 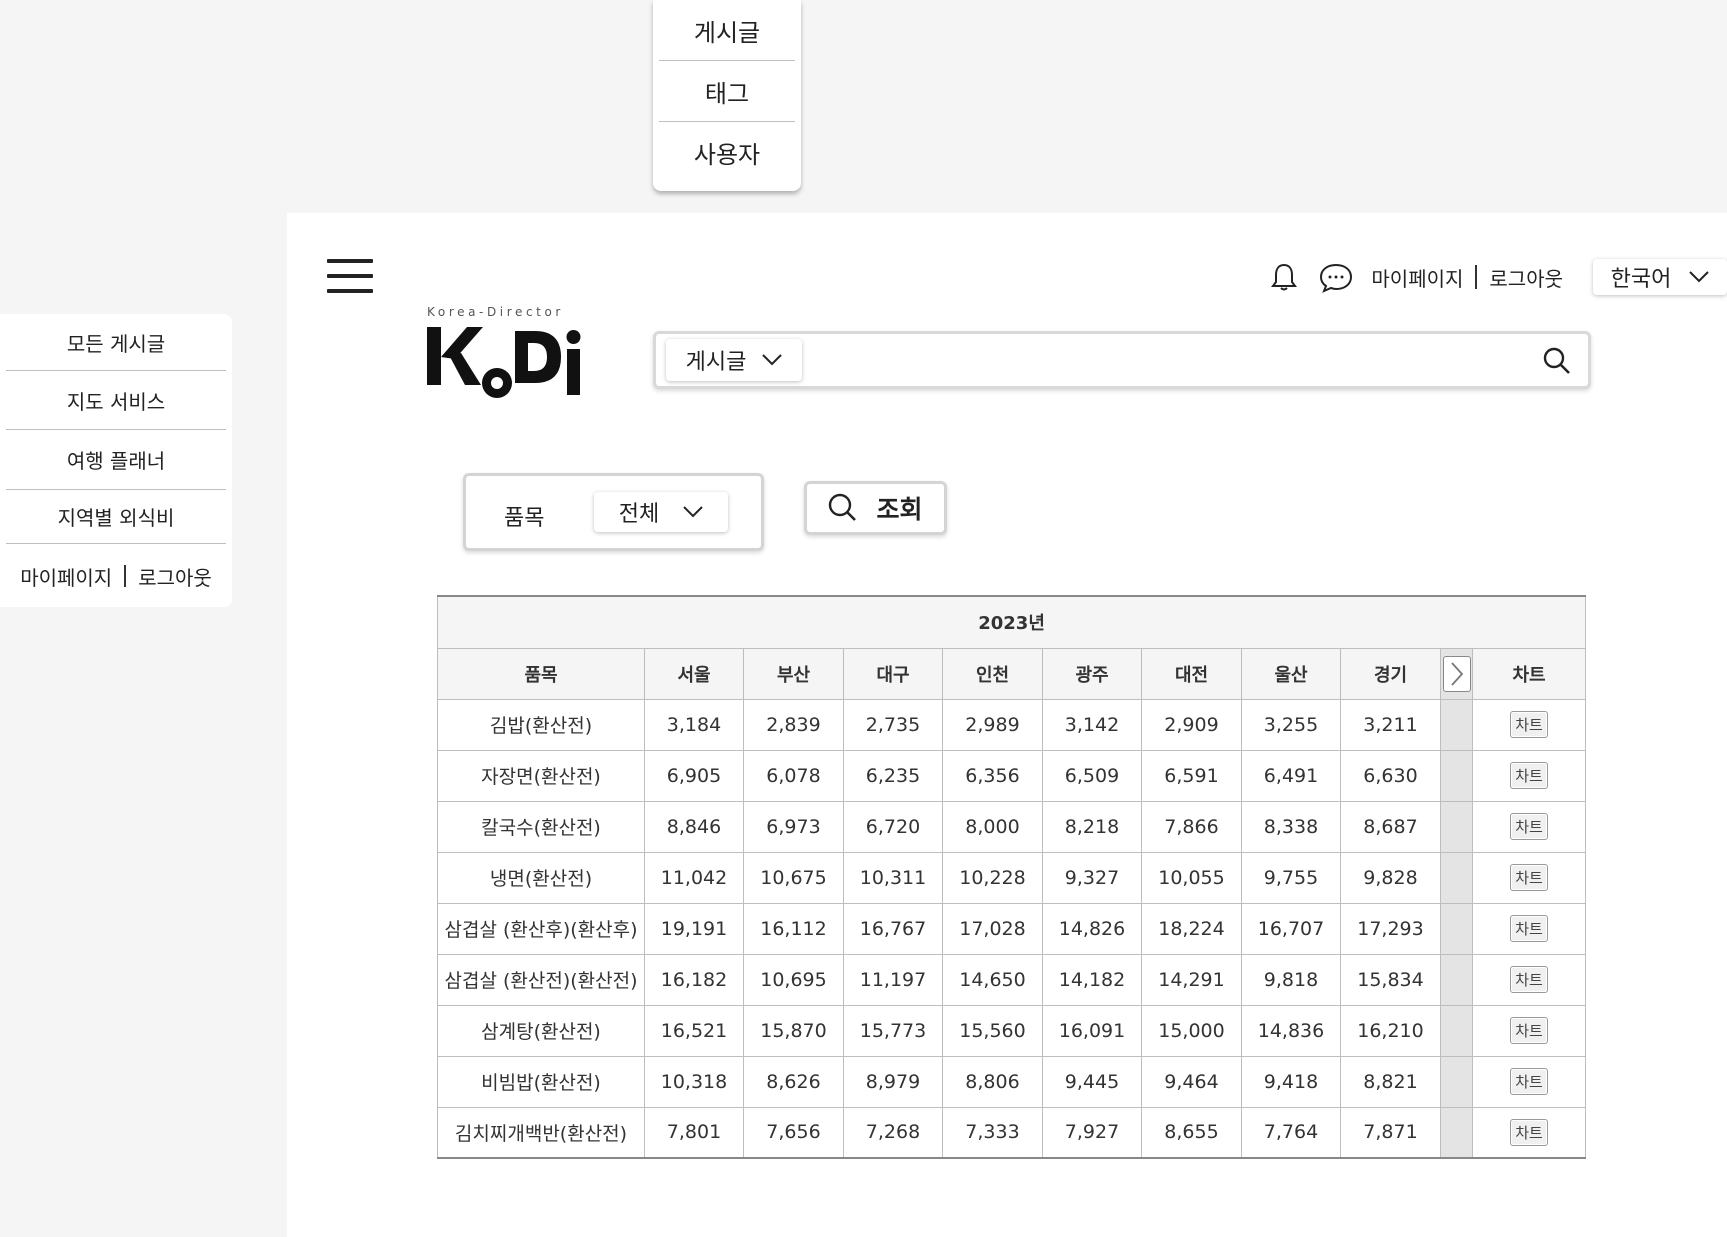 What do you see at coordinates (1092, 775) in the screenshot?
I see `price-cell: 6,509` at bounding box center [1092, 775].